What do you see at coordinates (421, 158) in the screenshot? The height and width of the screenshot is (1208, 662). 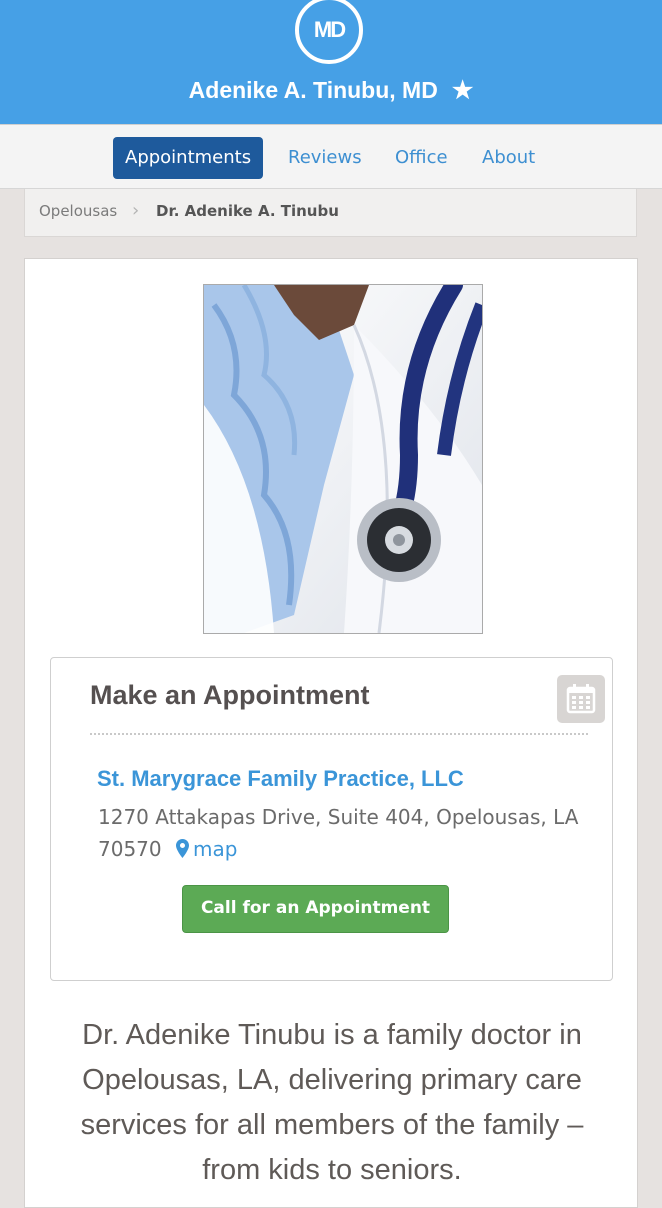 I see `tab-office: Office` at bounding box center [421, 158].